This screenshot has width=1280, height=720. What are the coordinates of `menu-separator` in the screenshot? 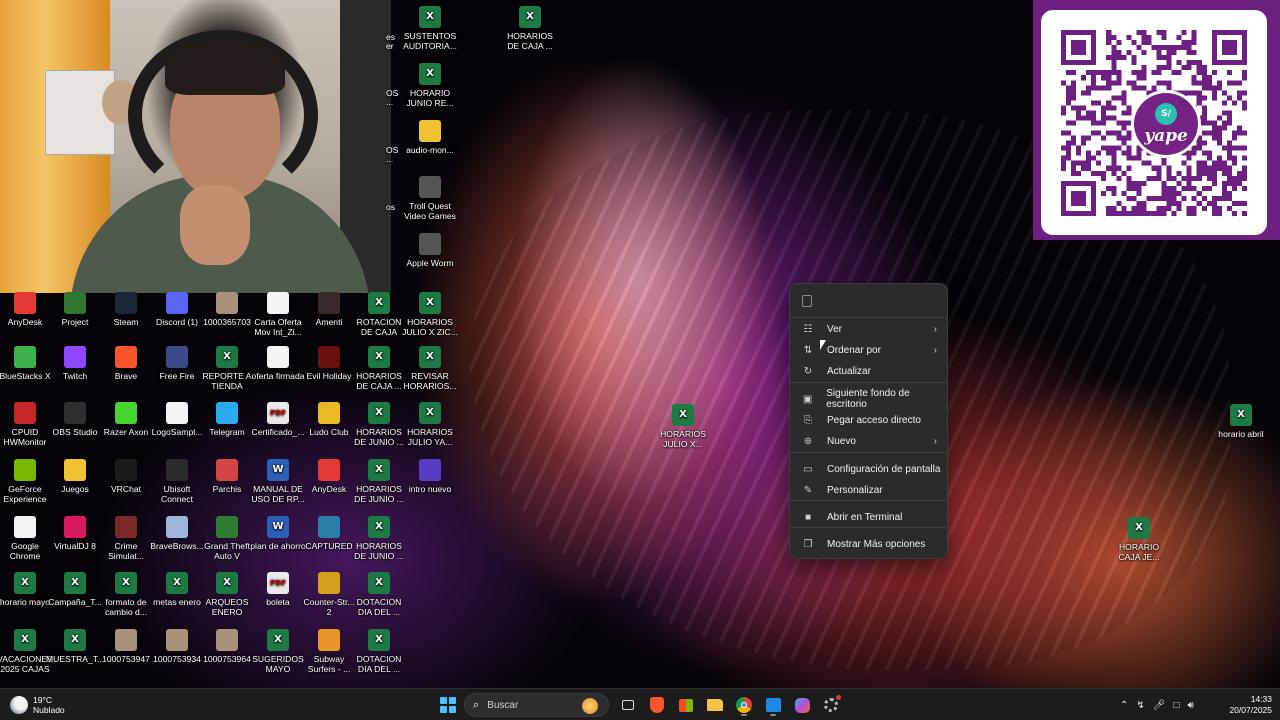 It's located at (868, 317).